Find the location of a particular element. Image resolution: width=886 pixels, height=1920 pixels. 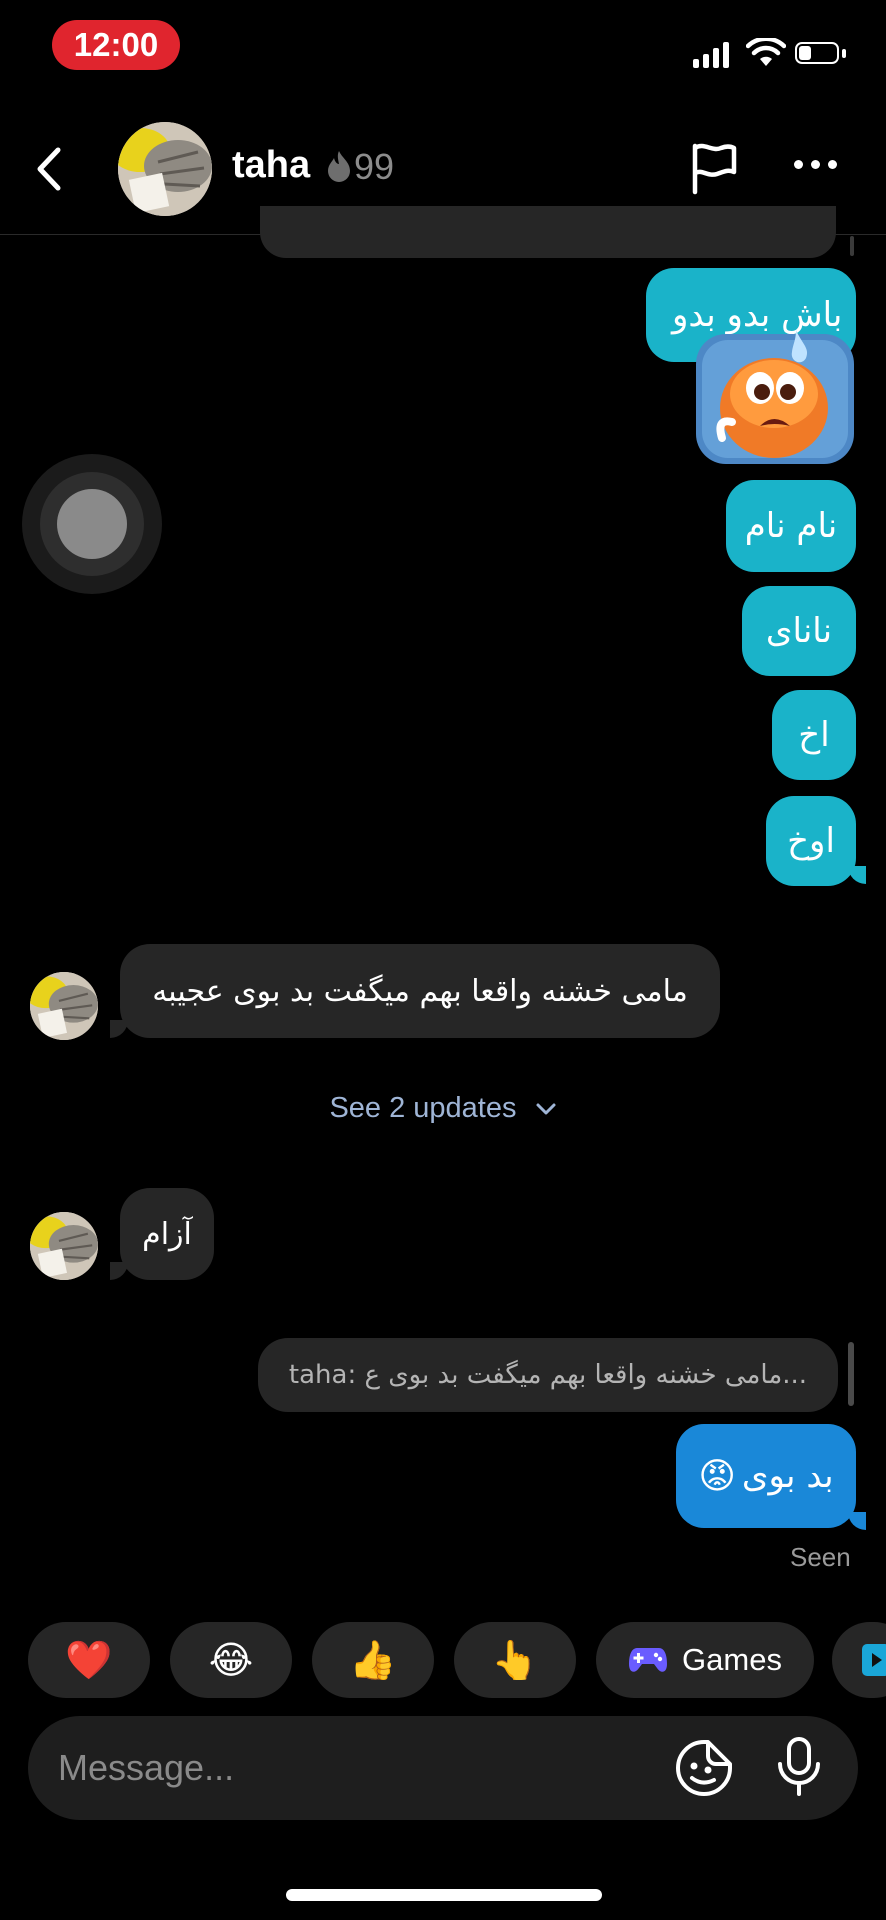

reply-indicator-bar is located at coordinates (851, 1374).